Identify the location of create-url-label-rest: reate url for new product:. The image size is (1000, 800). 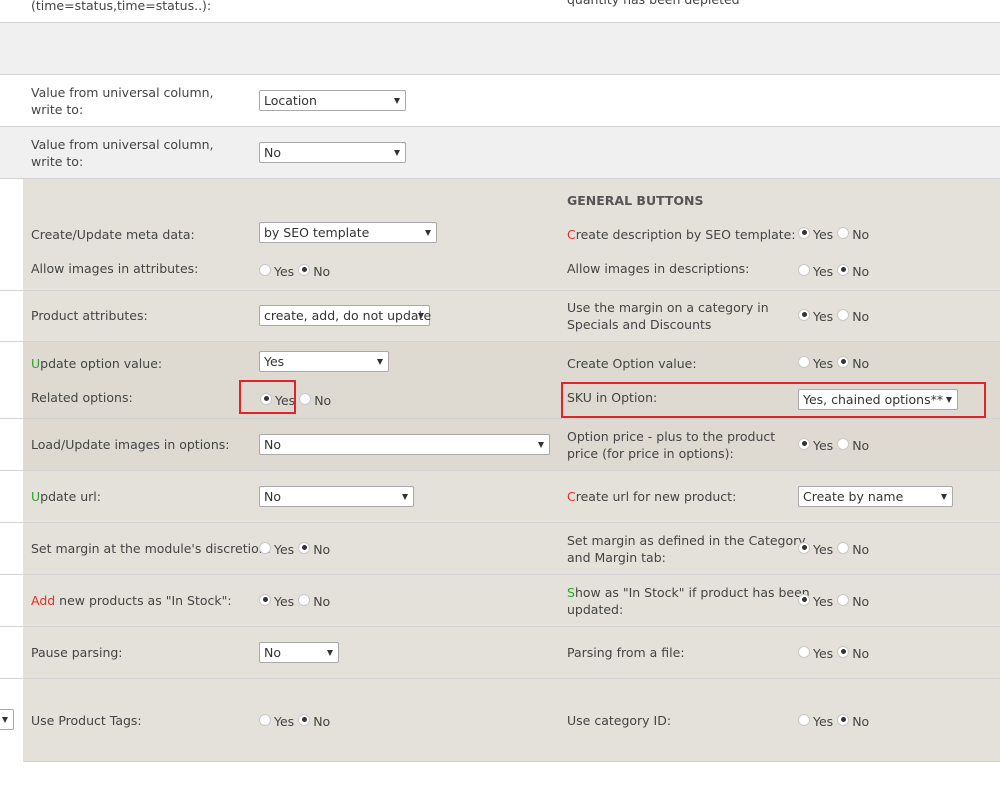
(656, 496).